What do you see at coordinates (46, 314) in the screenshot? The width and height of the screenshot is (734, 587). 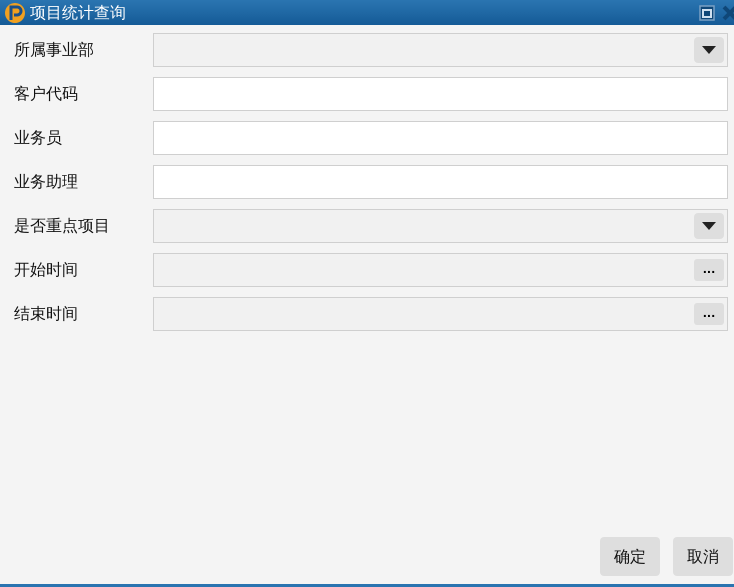 I see `field-label: 结束时间` at bounding box center [46, 314].